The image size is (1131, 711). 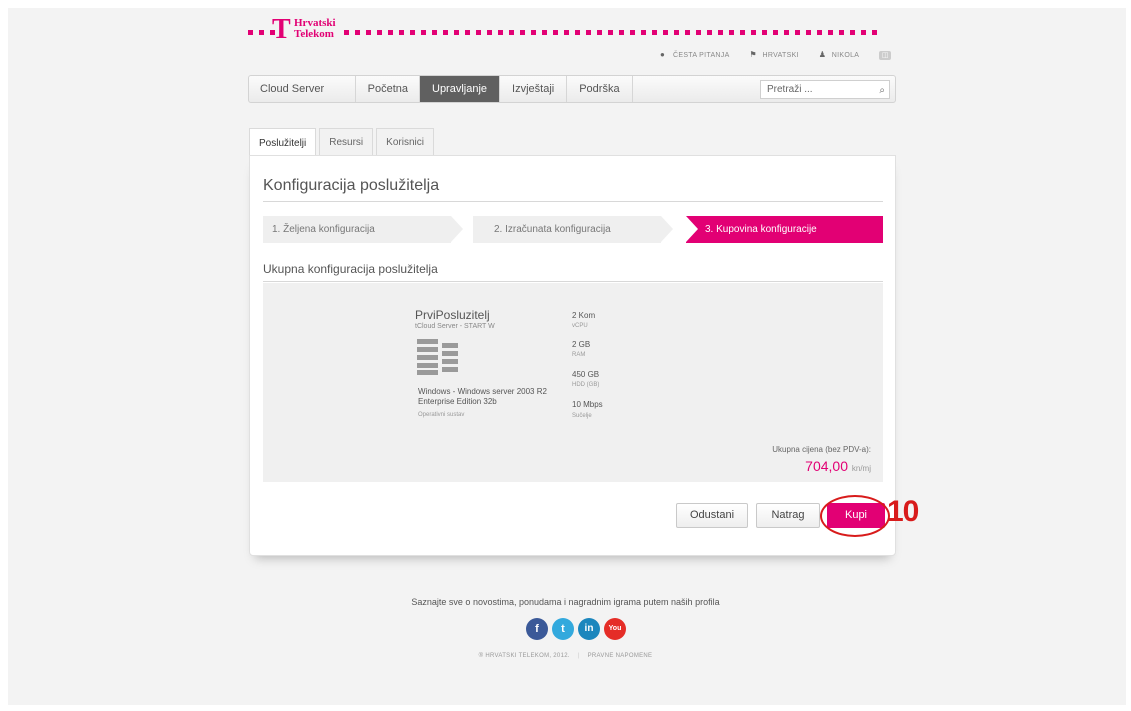 I want to click on tab-bar: Poslužitelji Resursi Korisnici, so click(x=341, y=142).